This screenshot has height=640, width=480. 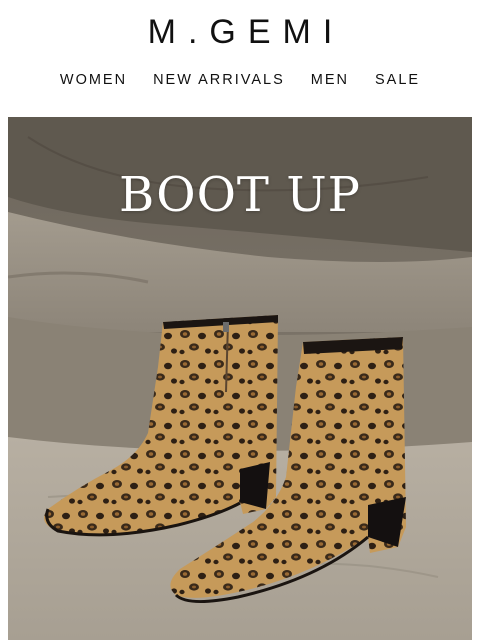 What do you see at coordinates (240, 195) in the screenshot?
I see `hero-title: BOOT UP` at bounding box center [240, 195].